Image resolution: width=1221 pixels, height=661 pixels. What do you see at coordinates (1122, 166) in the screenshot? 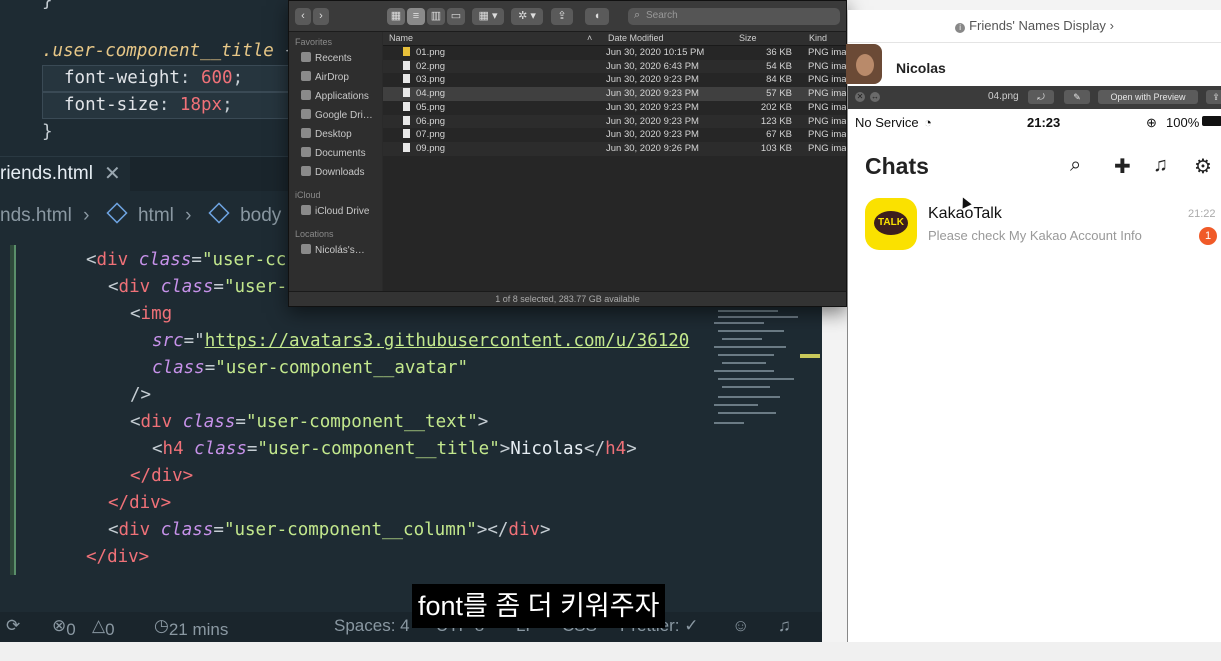
I see `new-chat-icon: ✚` at bounding box center [1122, 166].